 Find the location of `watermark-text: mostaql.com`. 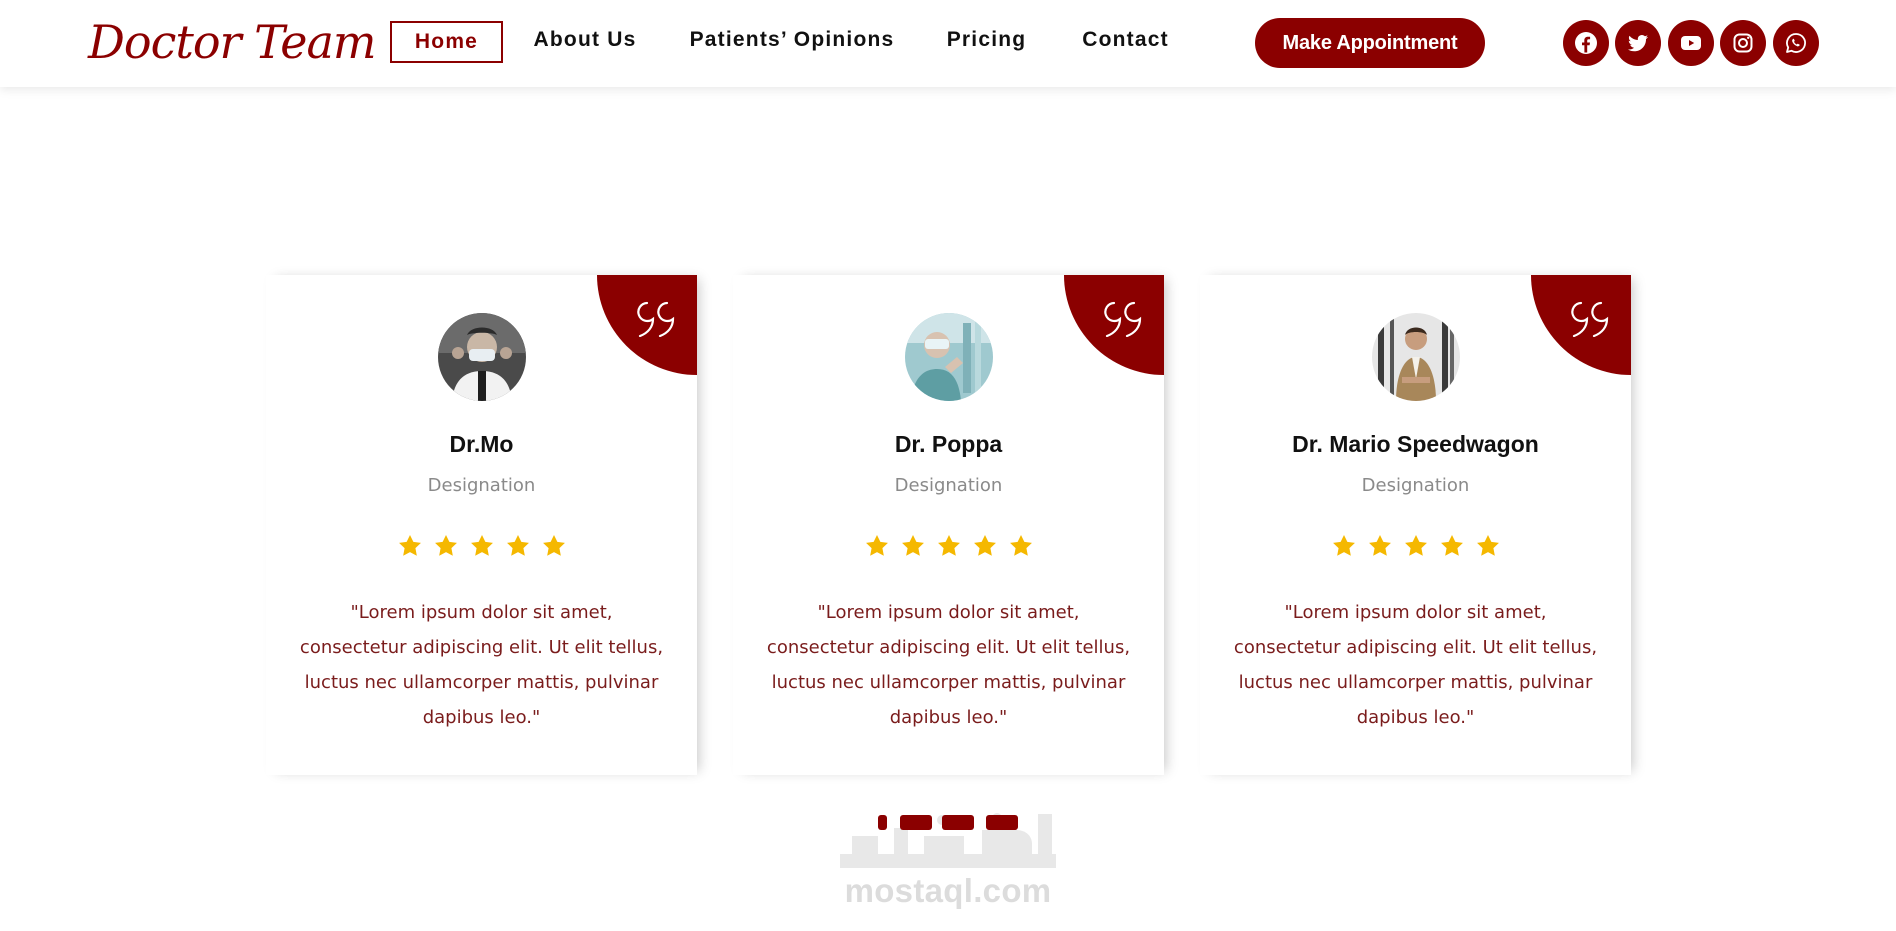

watermark-text: mostaql.com is located at coordinates (948, 890).